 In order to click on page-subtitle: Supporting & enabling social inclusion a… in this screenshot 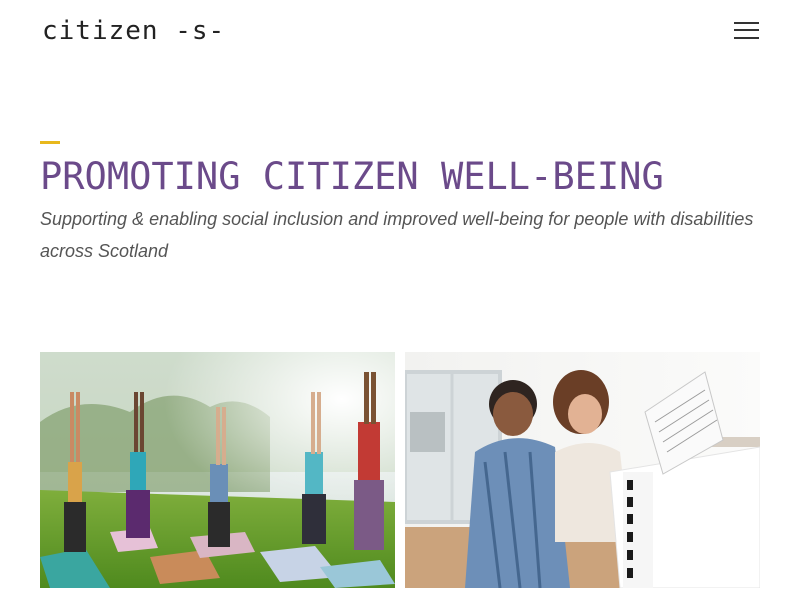, I will do `click(397, 235)`.